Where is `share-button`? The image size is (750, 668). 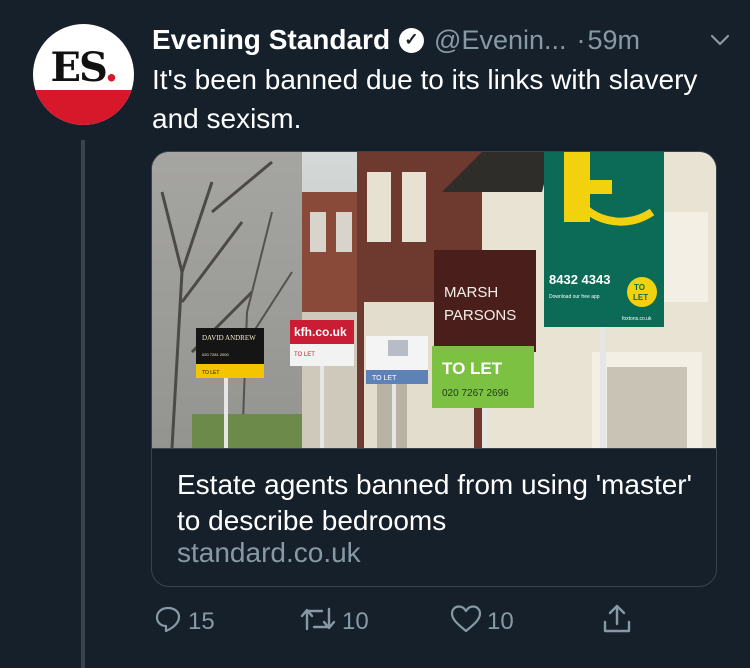 share-button is located at coordinates (617, 622).